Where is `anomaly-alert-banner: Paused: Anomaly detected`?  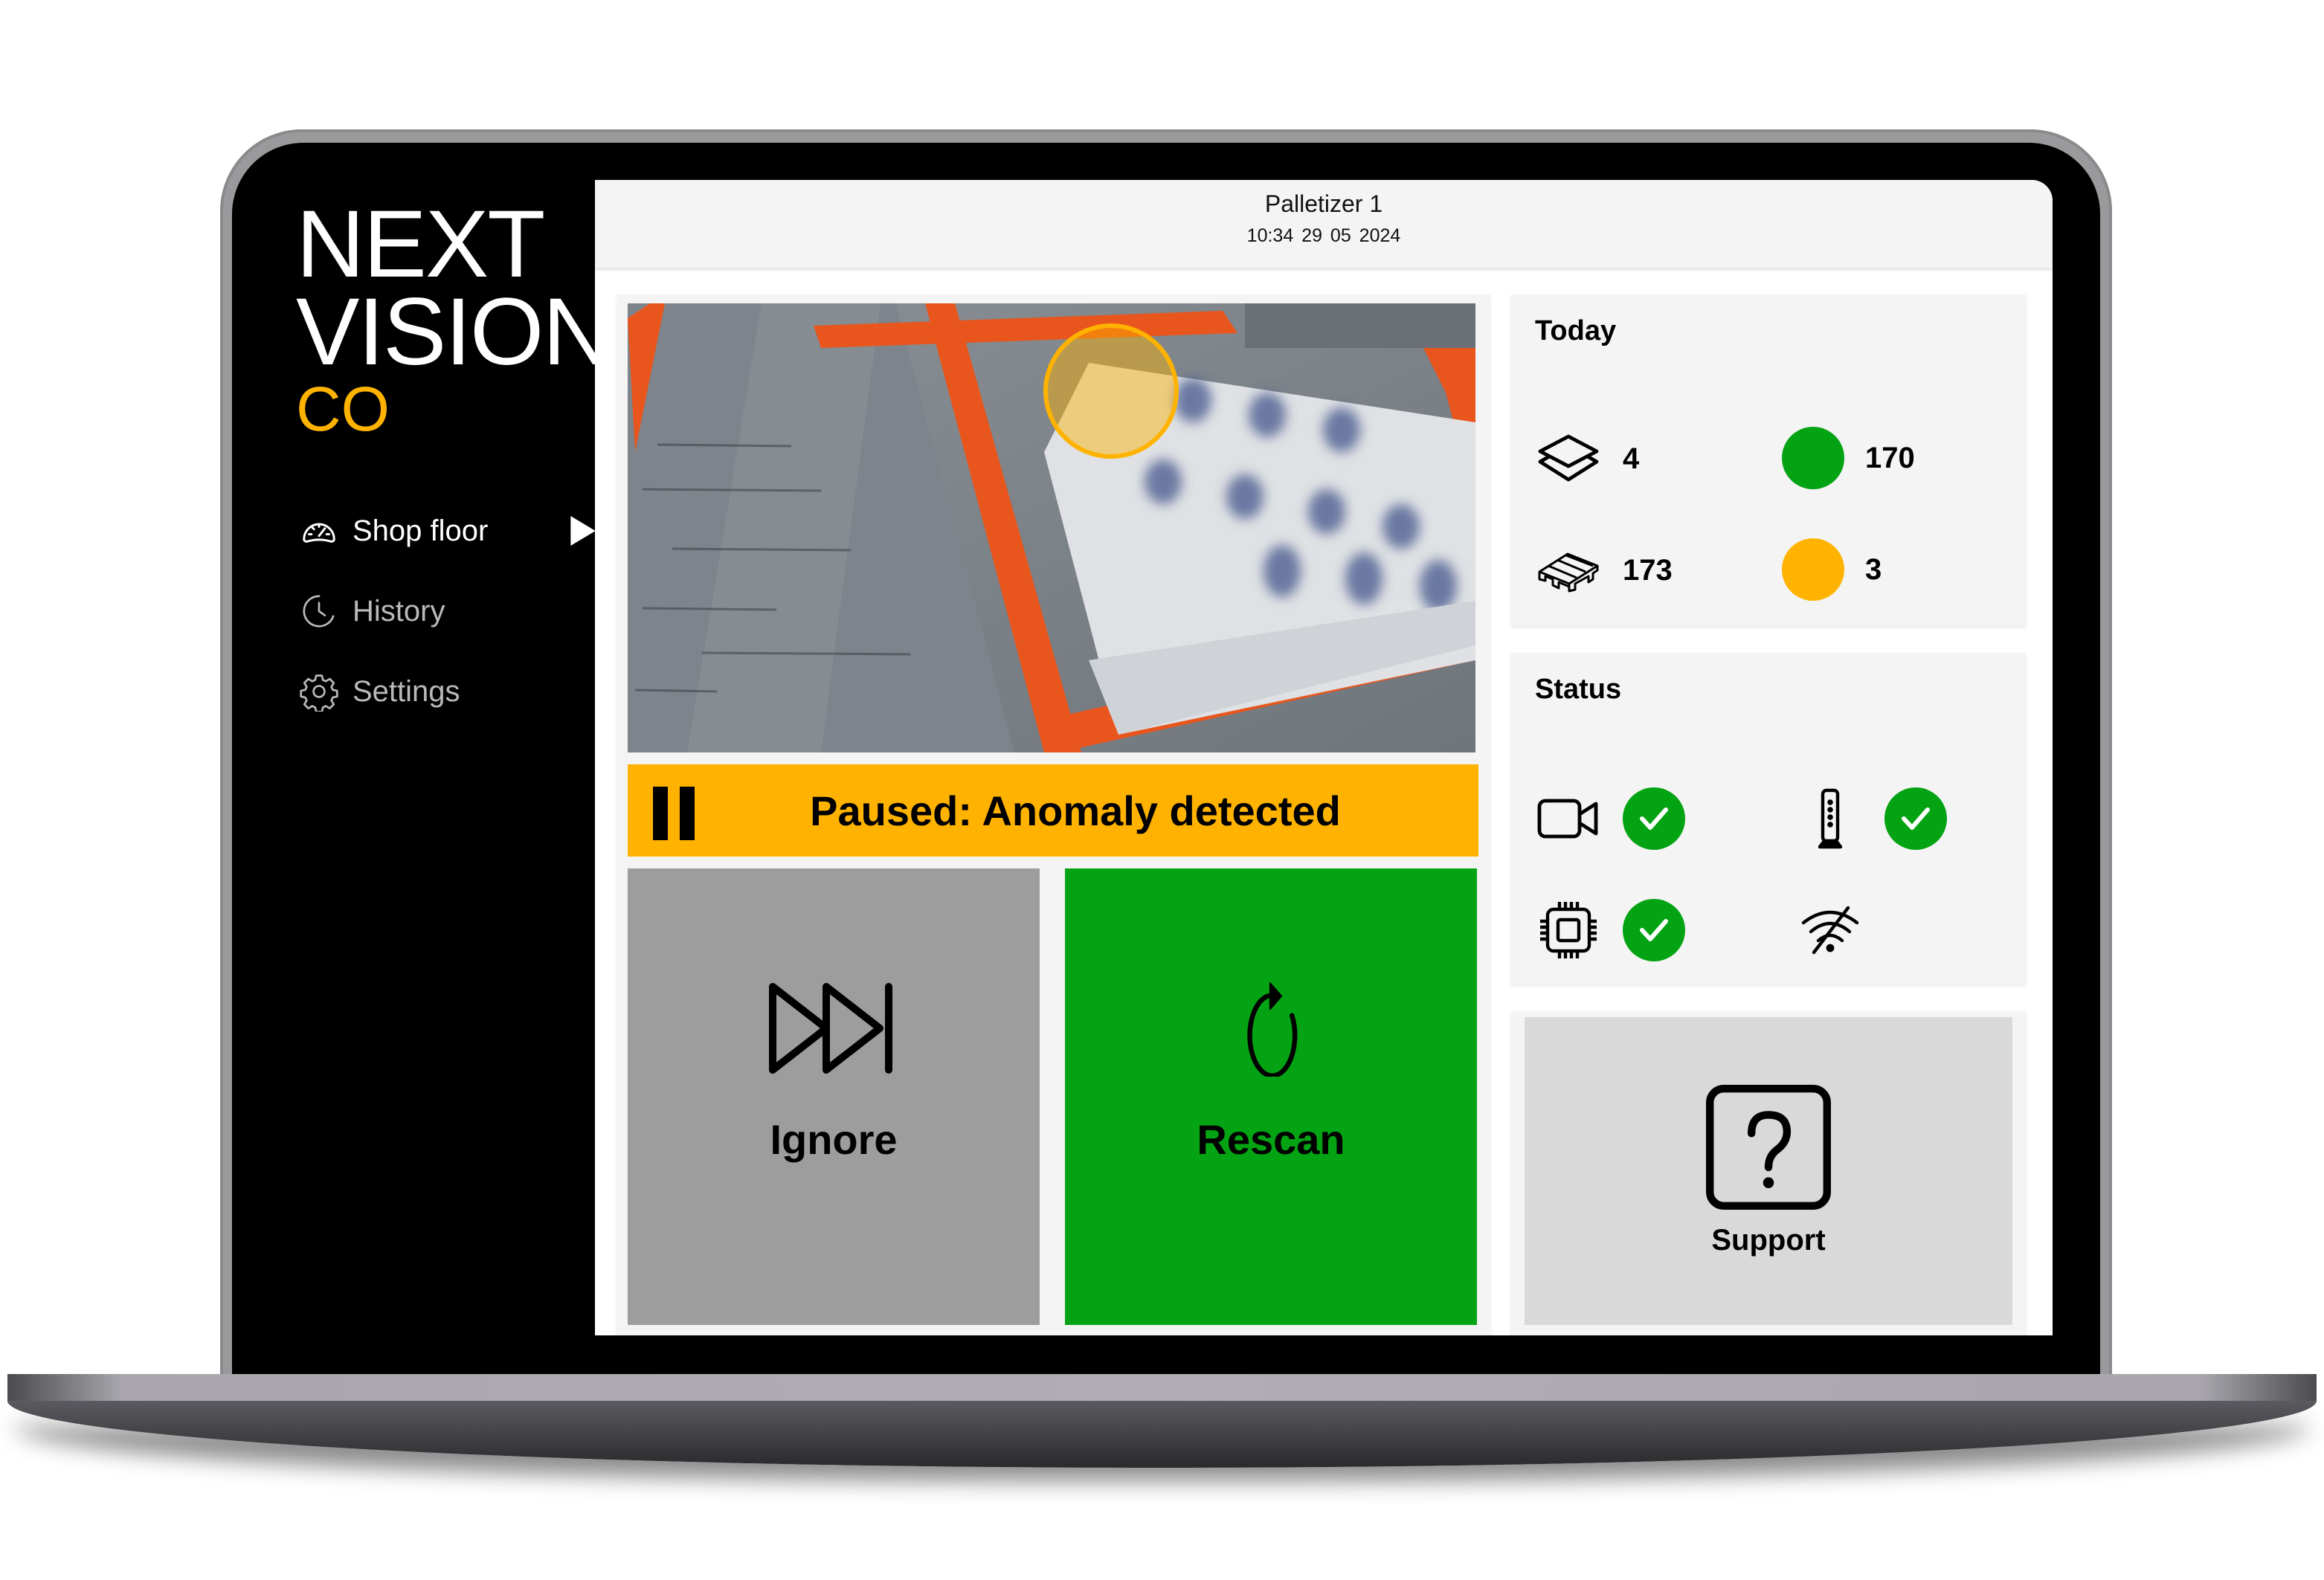 anomaly-alert-banner: Paused: Anomaly detected is located at coordinates (1053, 811).